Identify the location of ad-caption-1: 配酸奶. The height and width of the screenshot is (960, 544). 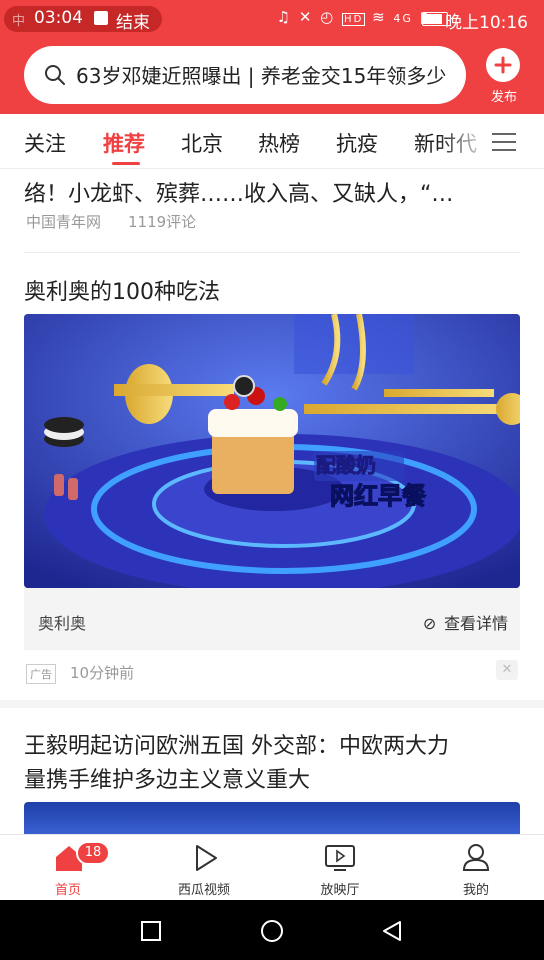
(346, 465).